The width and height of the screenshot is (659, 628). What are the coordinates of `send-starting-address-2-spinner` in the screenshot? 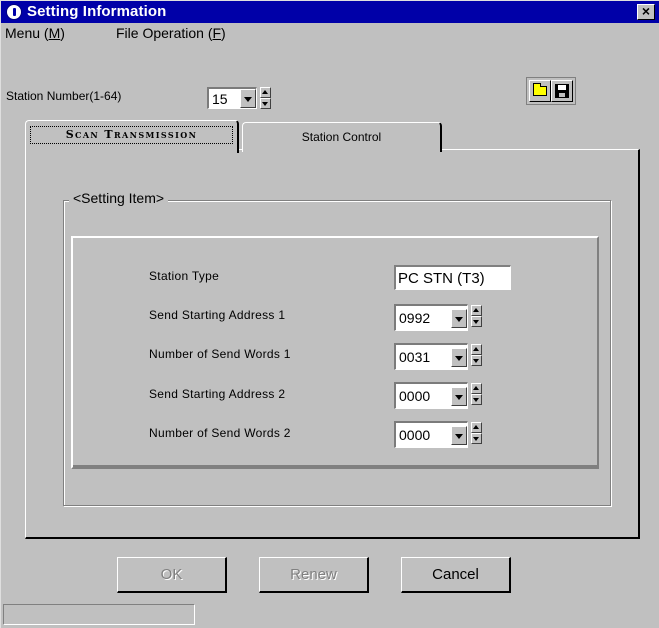 It's located at (476, 394).